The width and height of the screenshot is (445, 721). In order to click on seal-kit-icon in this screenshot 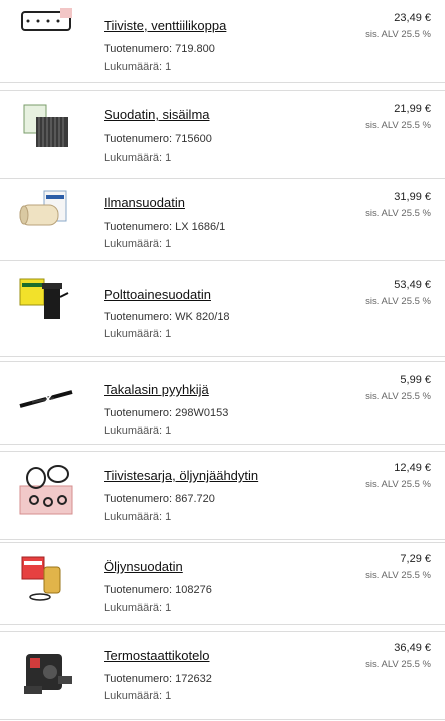, I will do `click(46, 490)`.